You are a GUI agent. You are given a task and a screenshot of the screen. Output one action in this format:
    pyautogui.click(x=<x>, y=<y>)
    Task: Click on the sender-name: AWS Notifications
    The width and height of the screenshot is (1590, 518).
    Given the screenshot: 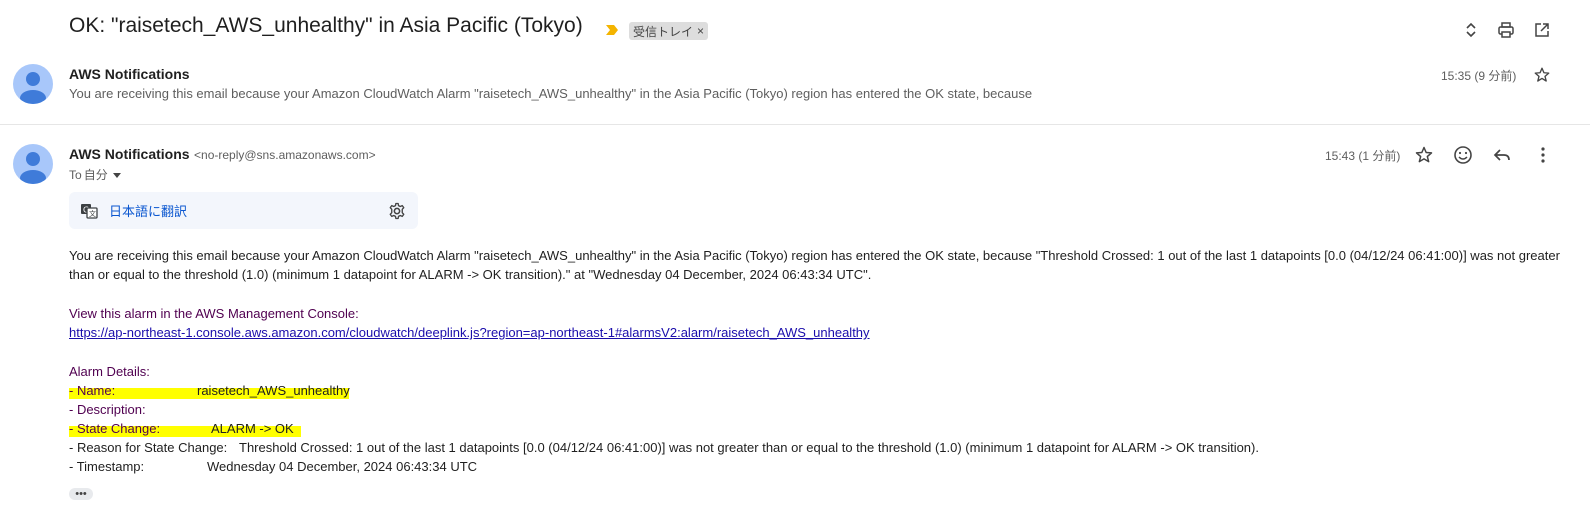 What is the action you would take?
    pyautogui.click(x=129, y=154)
    